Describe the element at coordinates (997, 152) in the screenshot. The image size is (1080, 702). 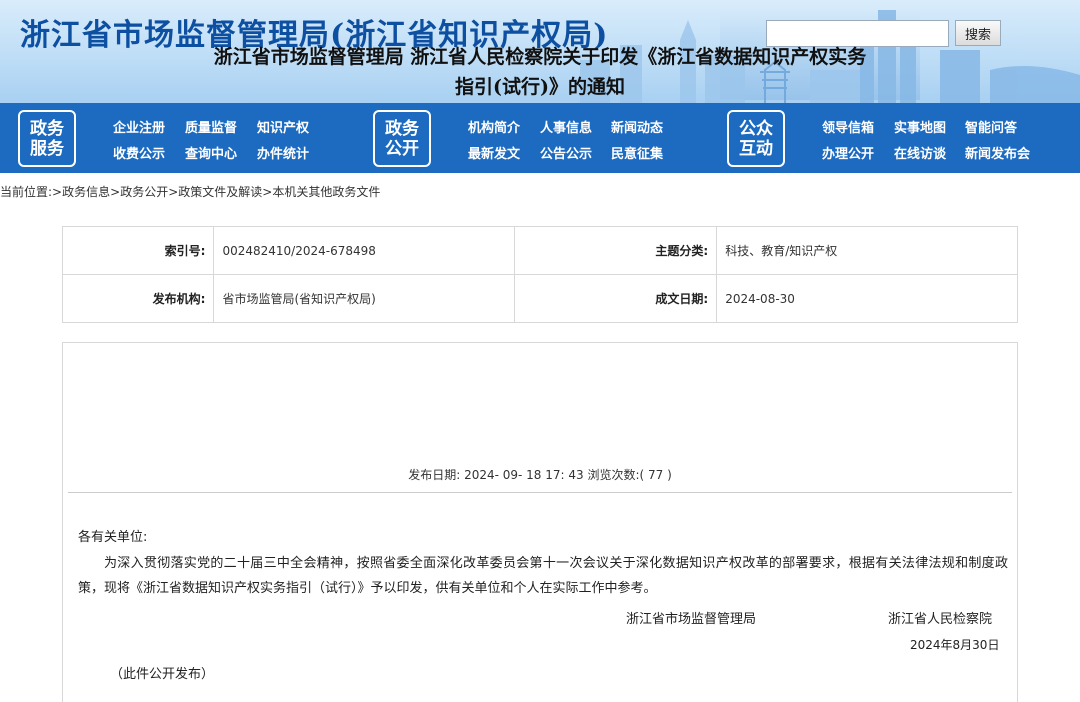
I see `nav-link-press-conference: 新闻发布会` at that location.